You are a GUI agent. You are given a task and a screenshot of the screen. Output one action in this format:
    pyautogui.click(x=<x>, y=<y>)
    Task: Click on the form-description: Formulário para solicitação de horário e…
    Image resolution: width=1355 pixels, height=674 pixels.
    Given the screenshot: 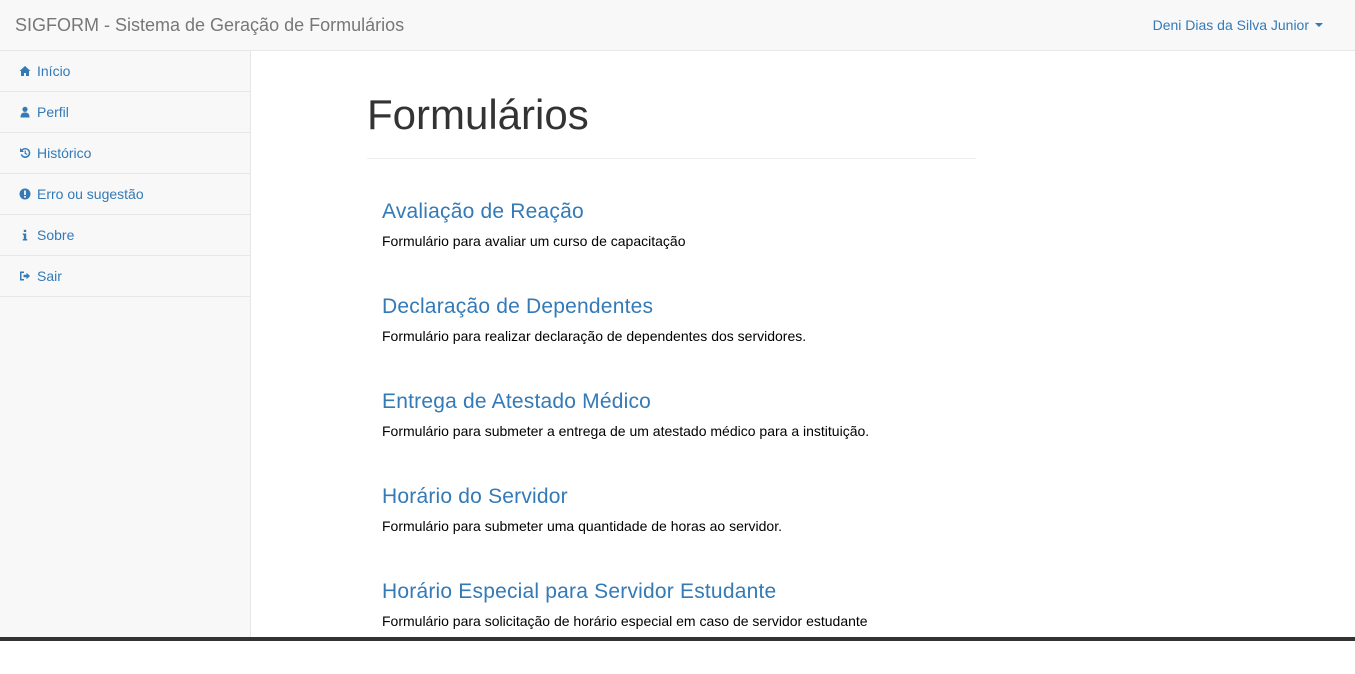 What is the action you would take?
    pyautogui.click(x=625, y=621)
    